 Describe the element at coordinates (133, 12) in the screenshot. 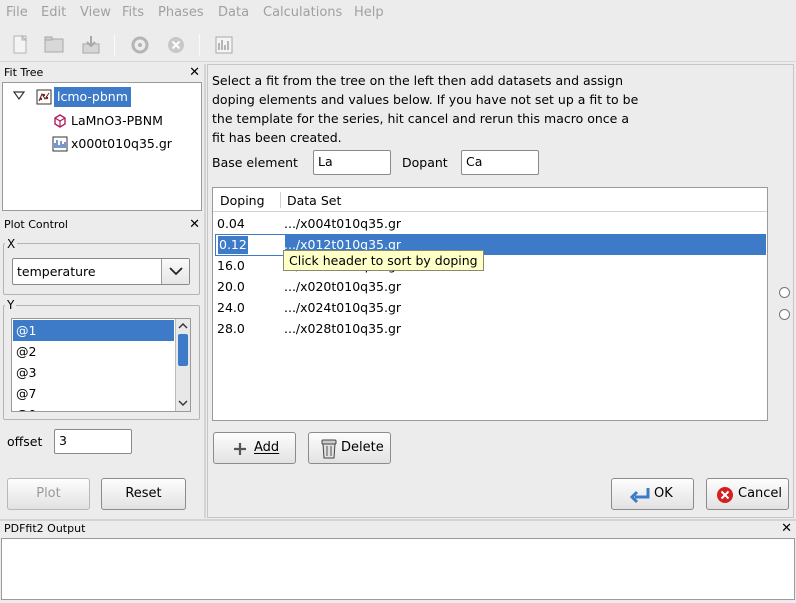

I see `menu-fits: Fits` at that location.